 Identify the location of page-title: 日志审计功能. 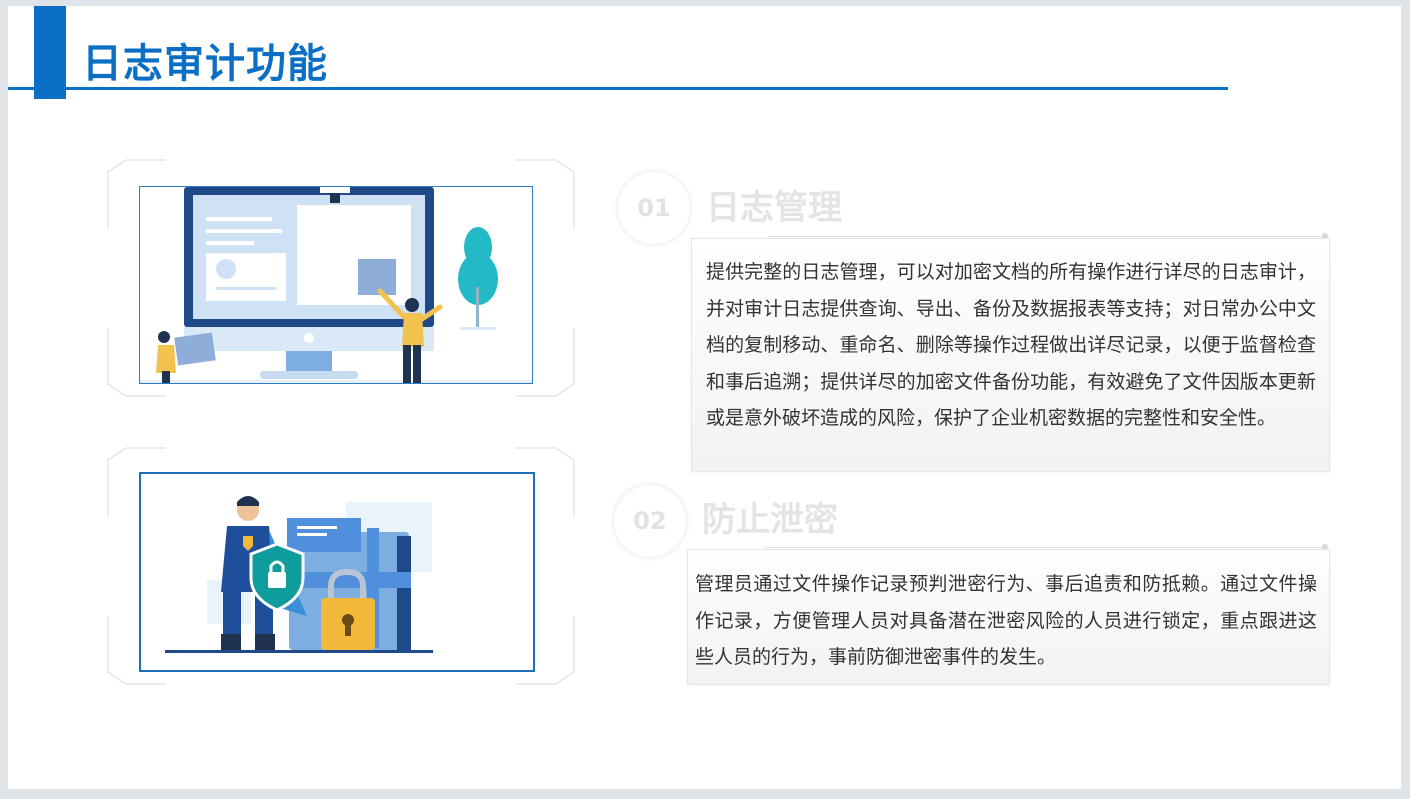
(205, 64).